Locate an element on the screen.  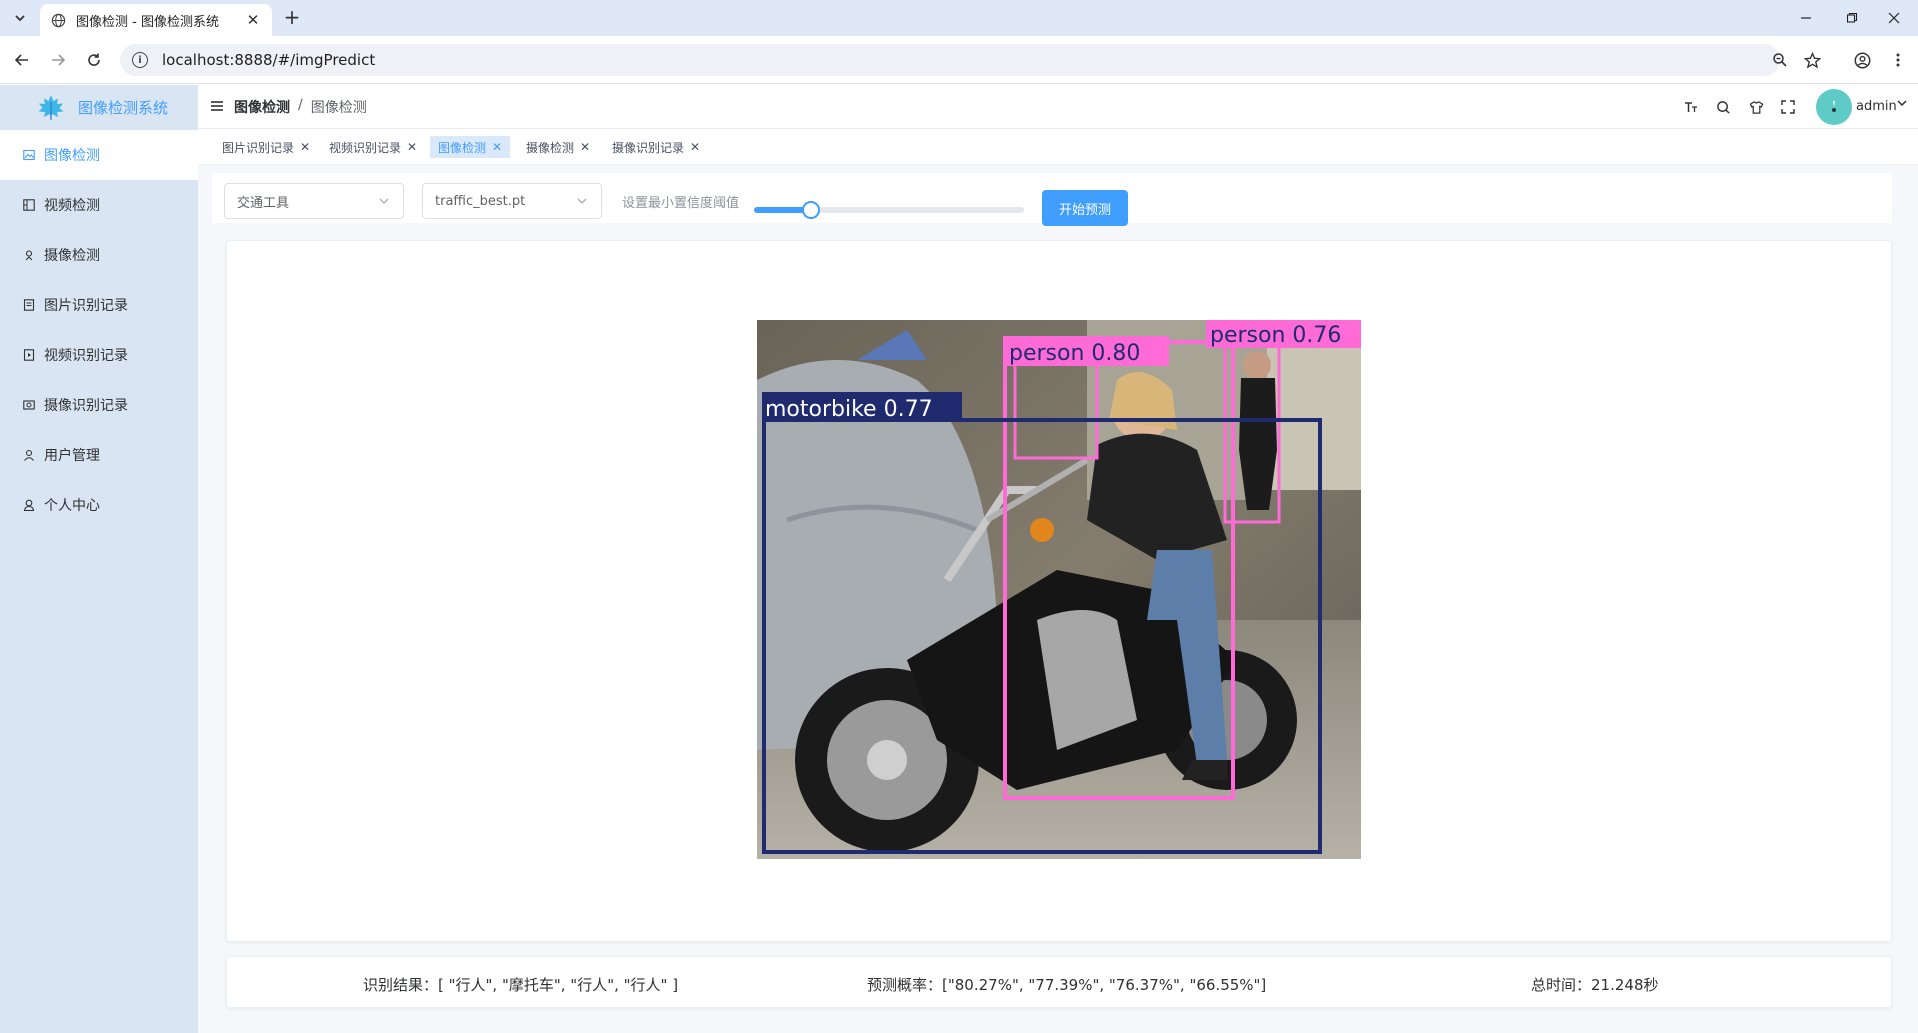
sidebar-item-image-records: 图片识别记录 is located at coordinates (99, 305).